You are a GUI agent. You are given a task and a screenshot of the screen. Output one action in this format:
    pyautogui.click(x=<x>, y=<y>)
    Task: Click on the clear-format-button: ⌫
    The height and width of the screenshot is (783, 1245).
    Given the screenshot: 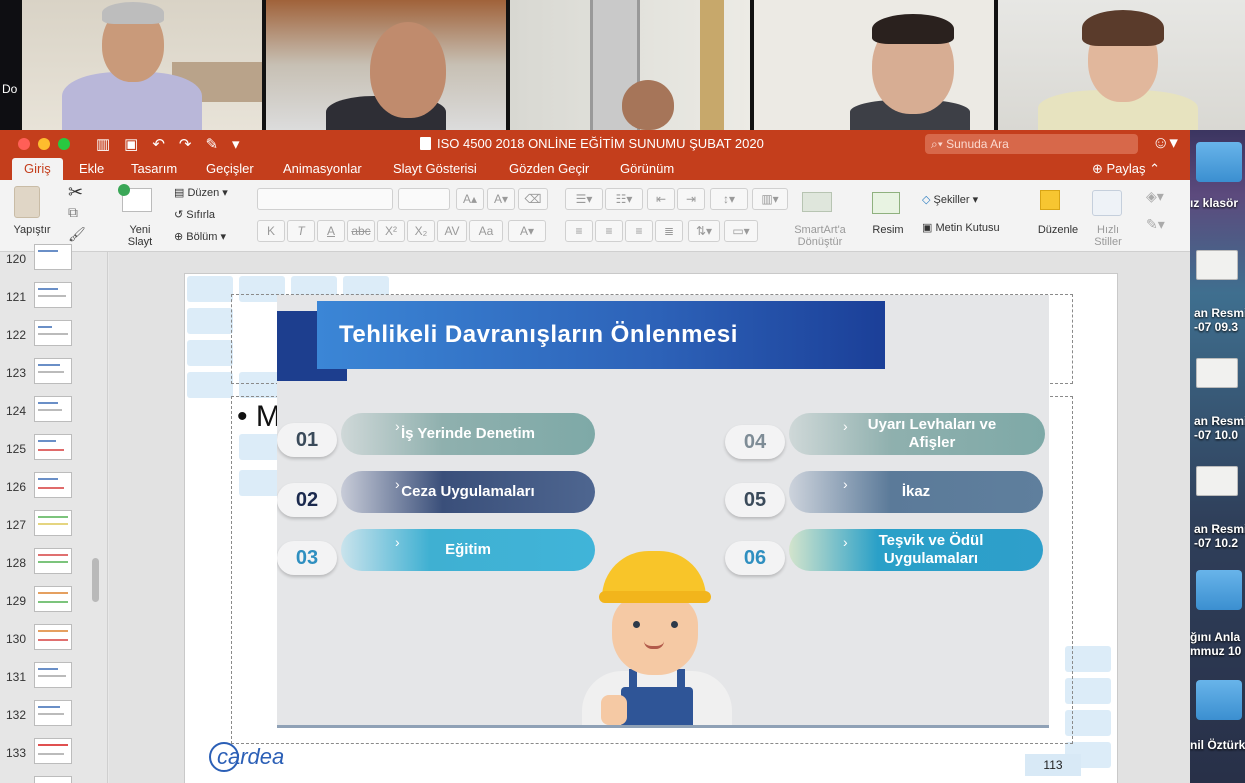 What is the action you would take?
    pyautogui.click(x=533, y=199)
    